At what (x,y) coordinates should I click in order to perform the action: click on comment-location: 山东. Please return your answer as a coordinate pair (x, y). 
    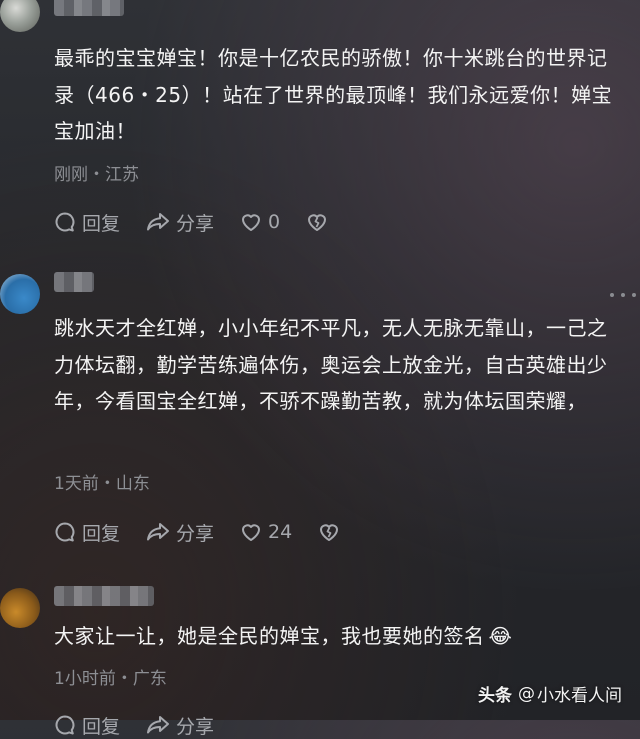
    Looking at the image, I should click on (132, 484).